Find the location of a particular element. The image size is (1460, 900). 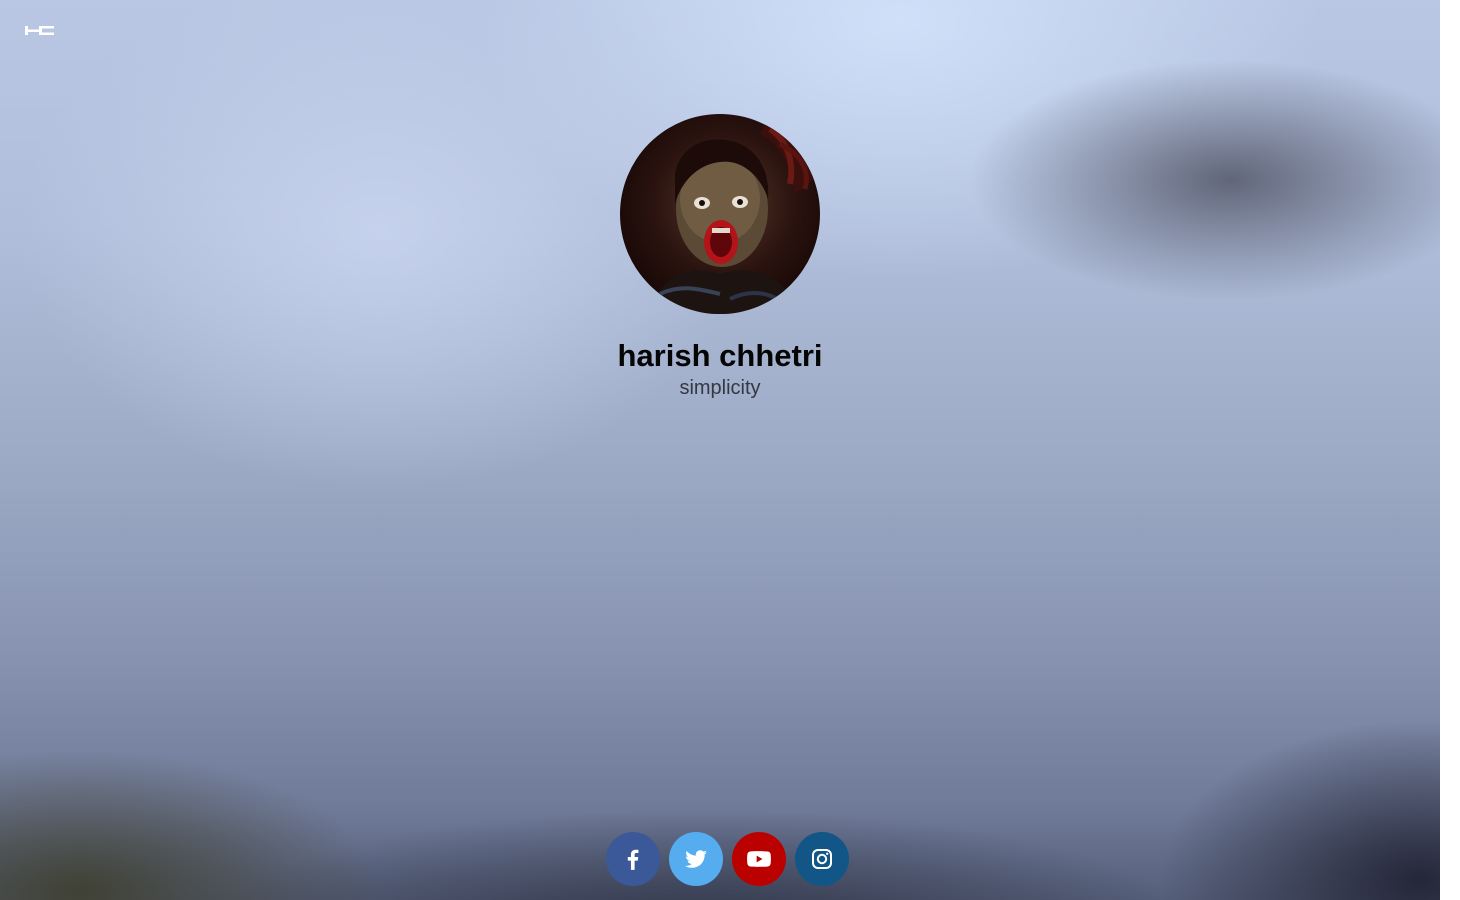

youtube-icon is located at coordinates (759, 859).